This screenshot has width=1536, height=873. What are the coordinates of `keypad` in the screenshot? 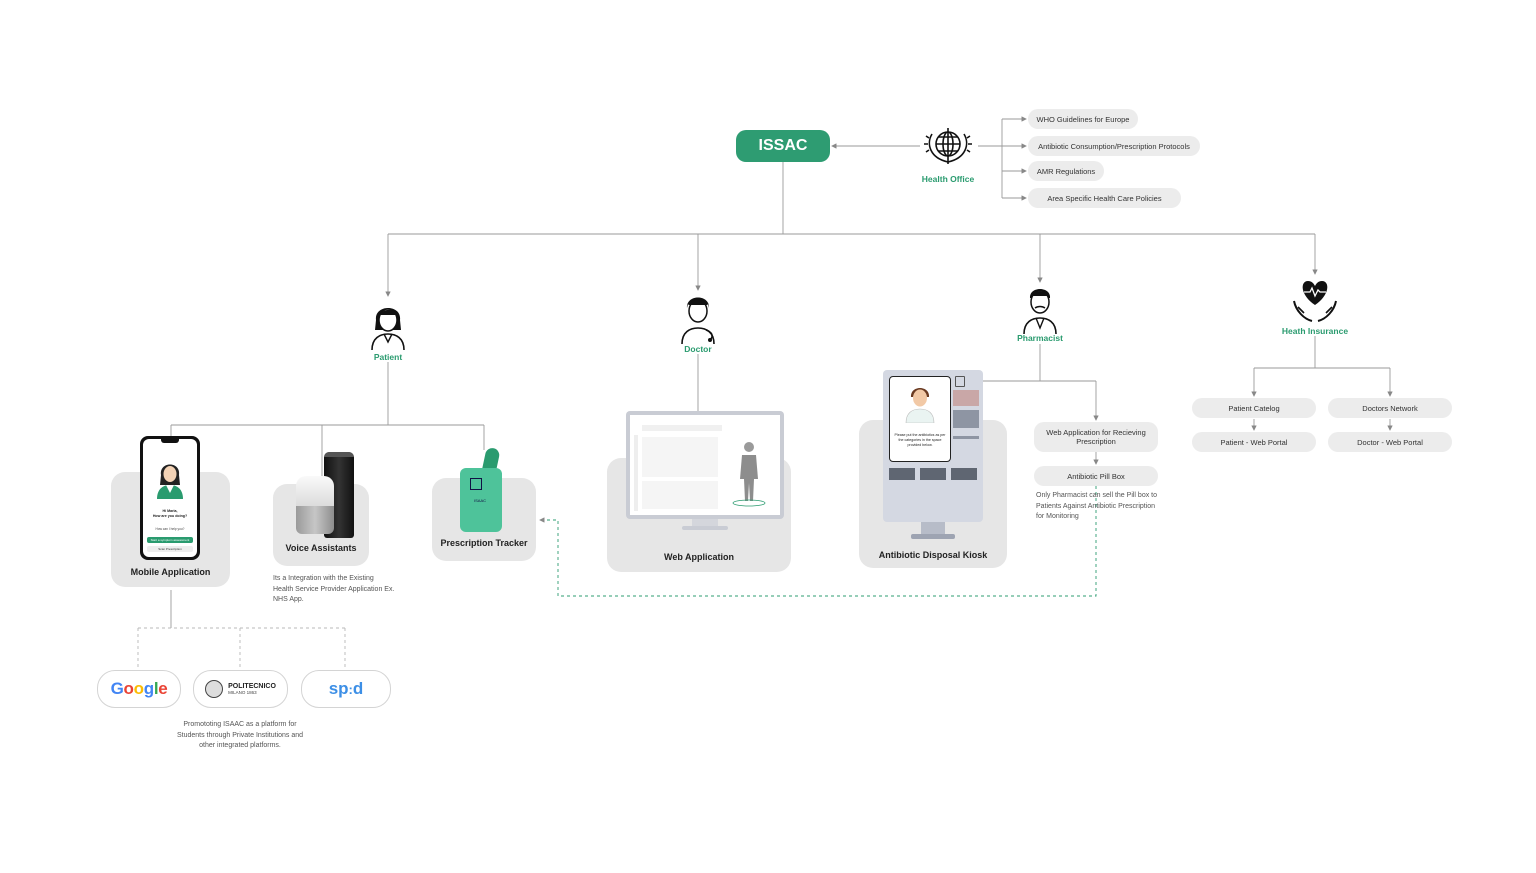 It's located at (966, 419).